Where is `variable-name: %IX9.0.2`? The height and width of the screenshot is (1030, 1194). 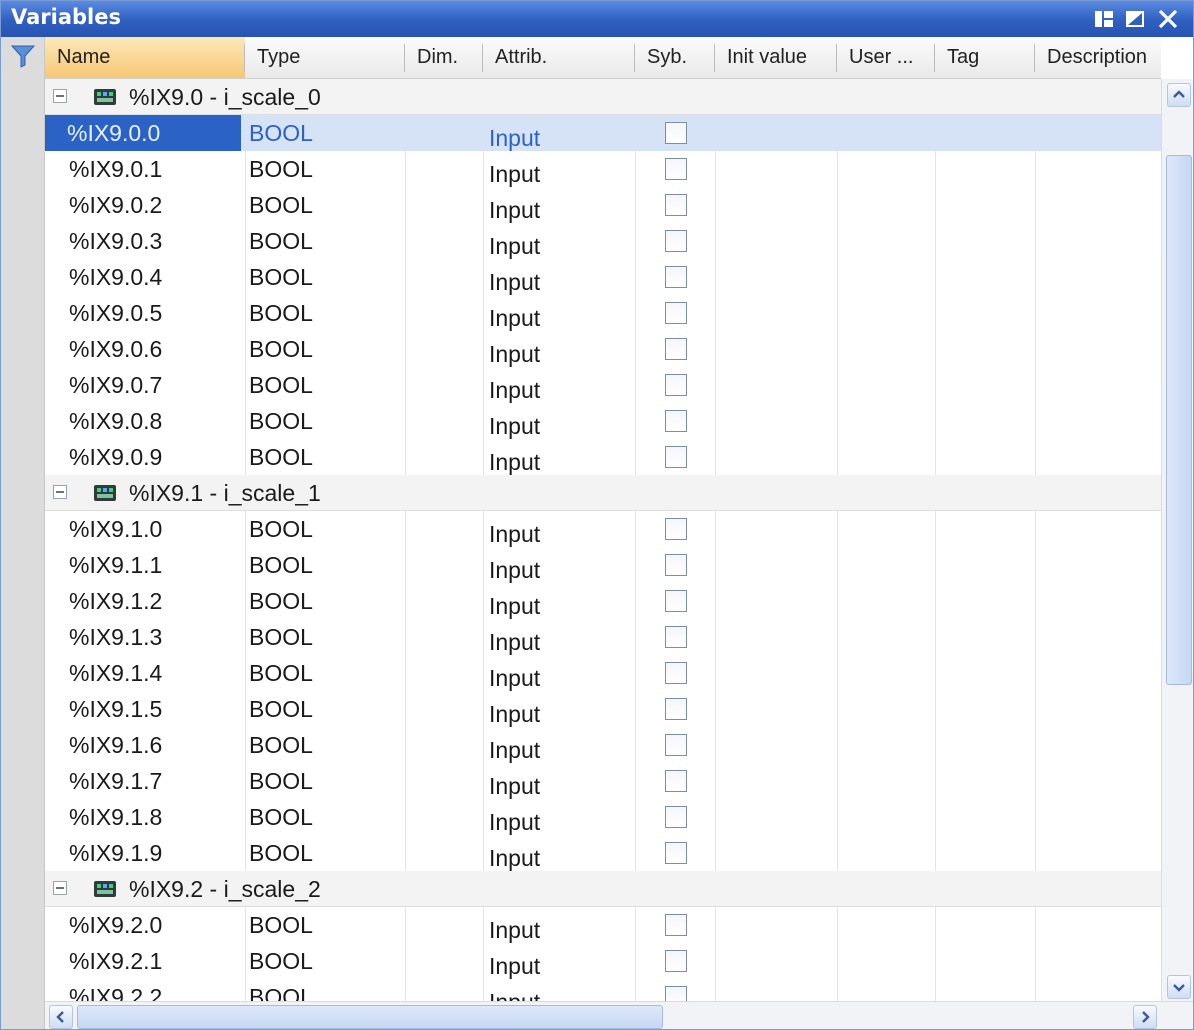
variable-name: %IX9.0.2 is located at coordinates (115, 205).